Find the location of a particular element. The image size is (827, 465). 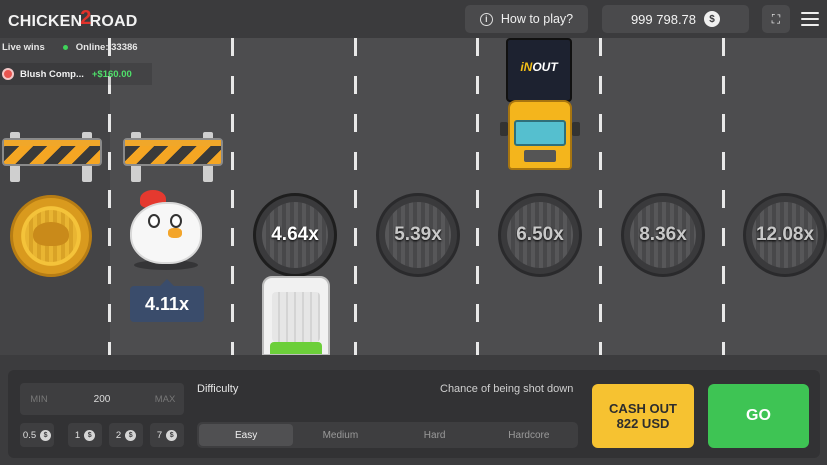

chance-label: Chance of being shot down is located at coordinates (507, 389).